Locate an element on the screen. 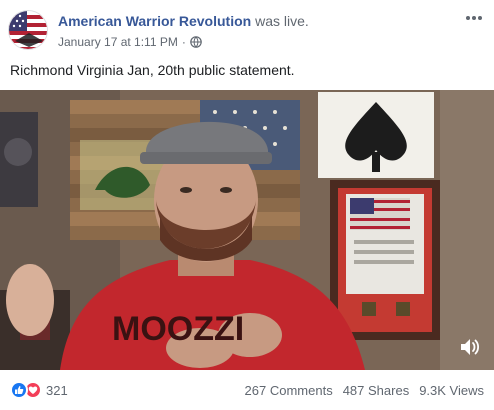  engagement-stats: 267 Comments 487 Shares 9.3K Views is located at coordinates (364, 390).